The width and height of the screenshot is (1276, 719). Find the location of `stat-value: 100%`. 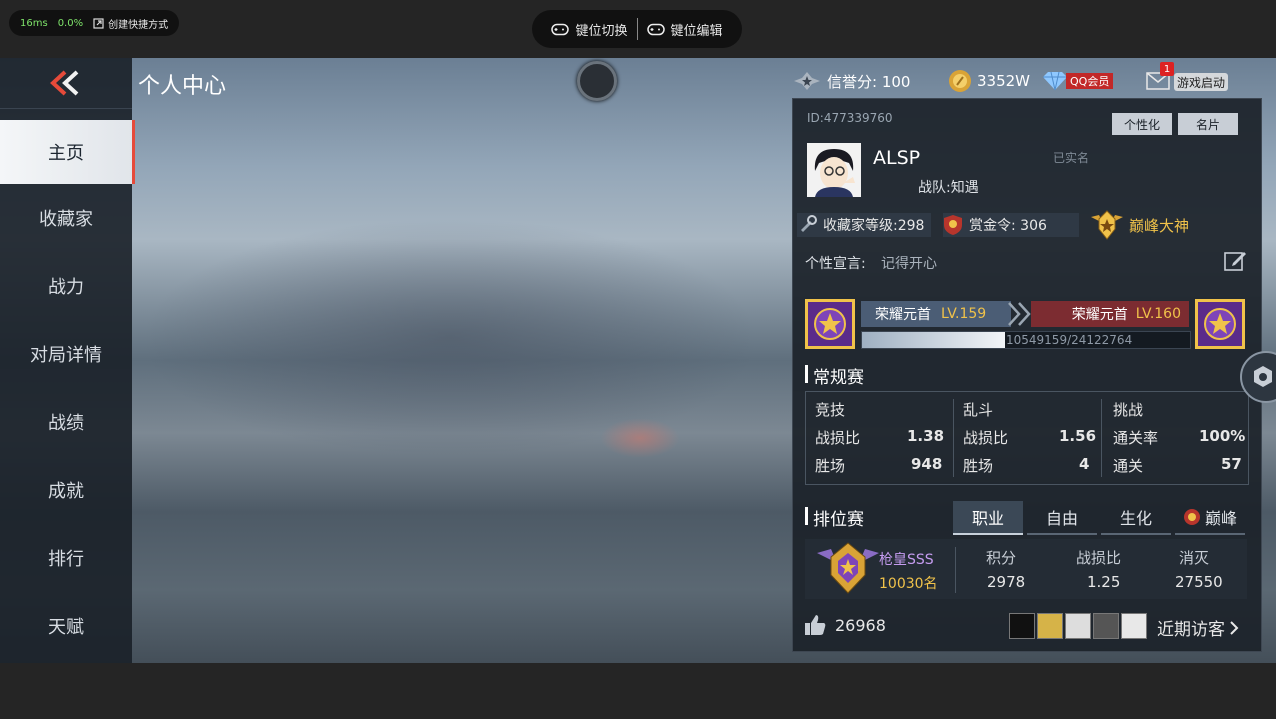

stat-value: 100% is located at coordinates (1222, 436).